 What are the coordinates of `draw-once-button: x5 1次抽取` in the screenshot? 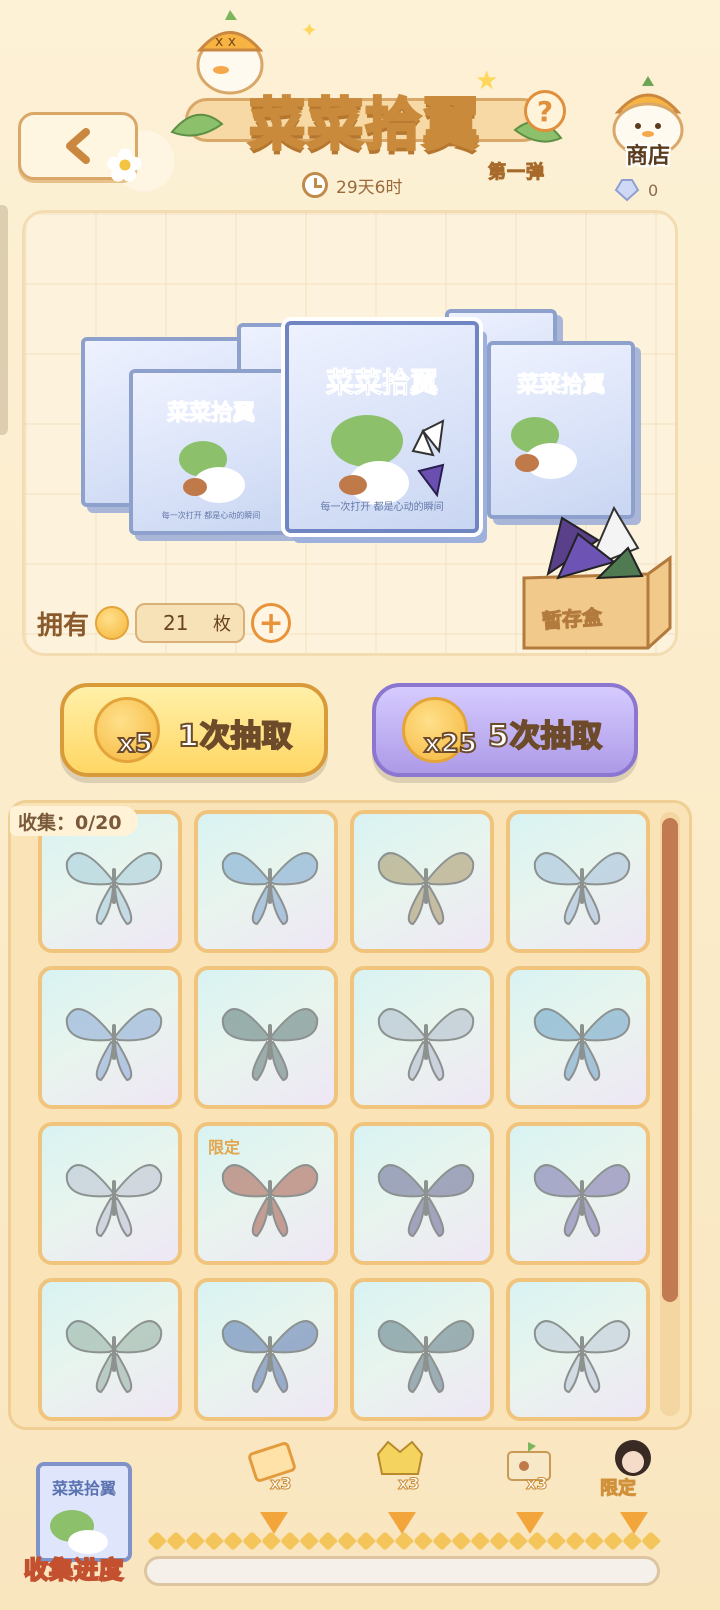 It's located at (194, 730).